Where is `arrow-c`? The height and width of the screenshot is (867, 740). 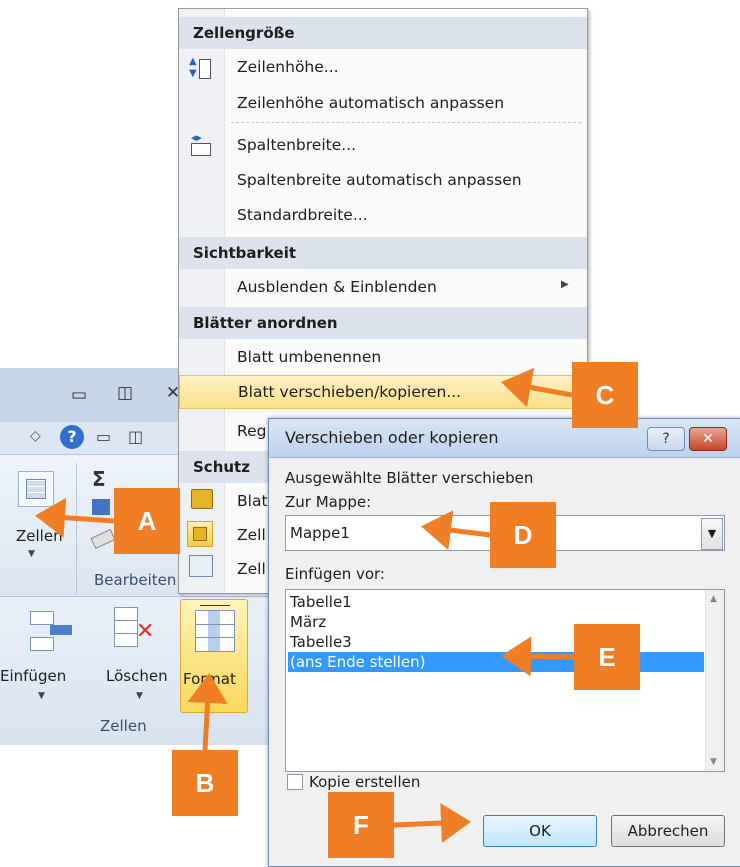 arrow-c is located at coordinates (537, 387).